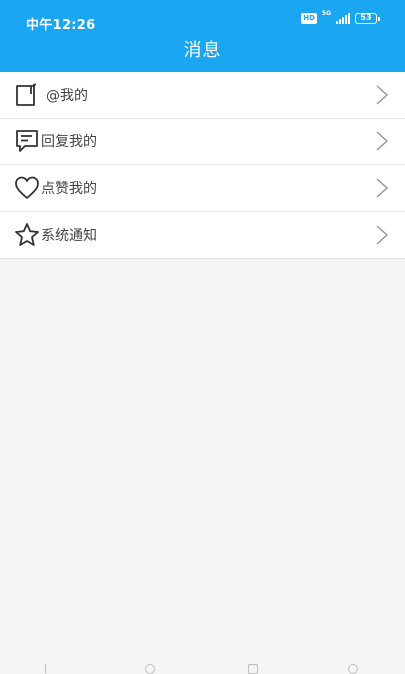  What do you see at coordinates (367, 18) in the screenshot?
I see `battery-icon: 53` at bounding box center [367, 18].